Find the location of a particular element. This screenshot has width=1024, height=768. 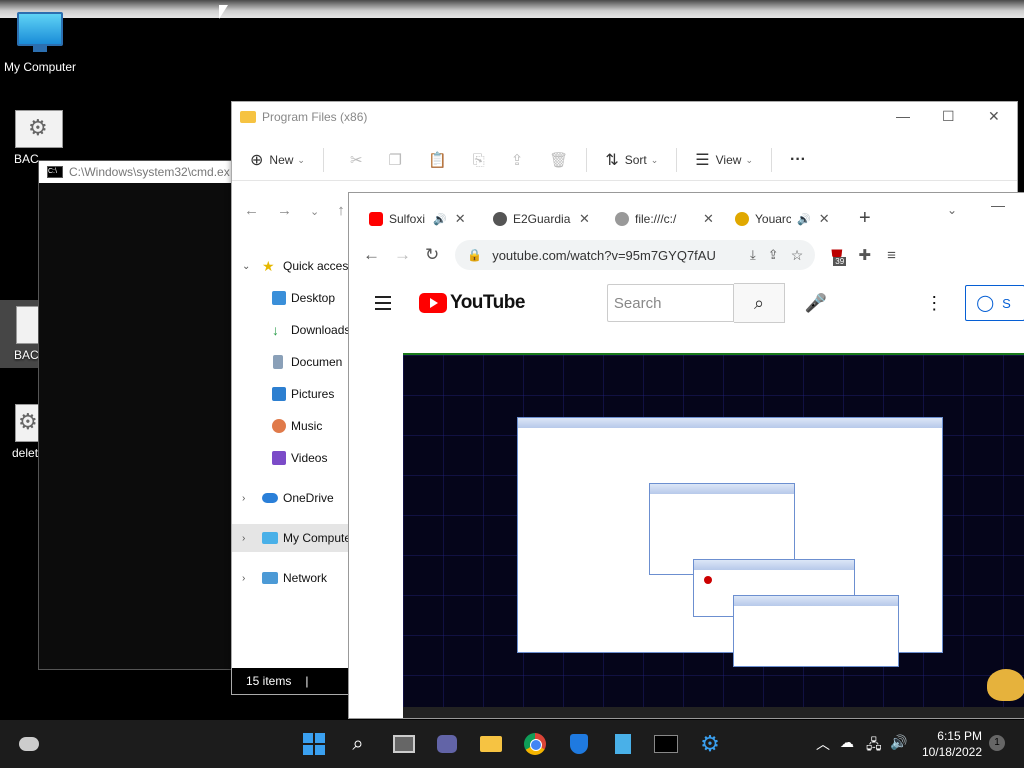

weather-icon is located at coordinates (29, 744).